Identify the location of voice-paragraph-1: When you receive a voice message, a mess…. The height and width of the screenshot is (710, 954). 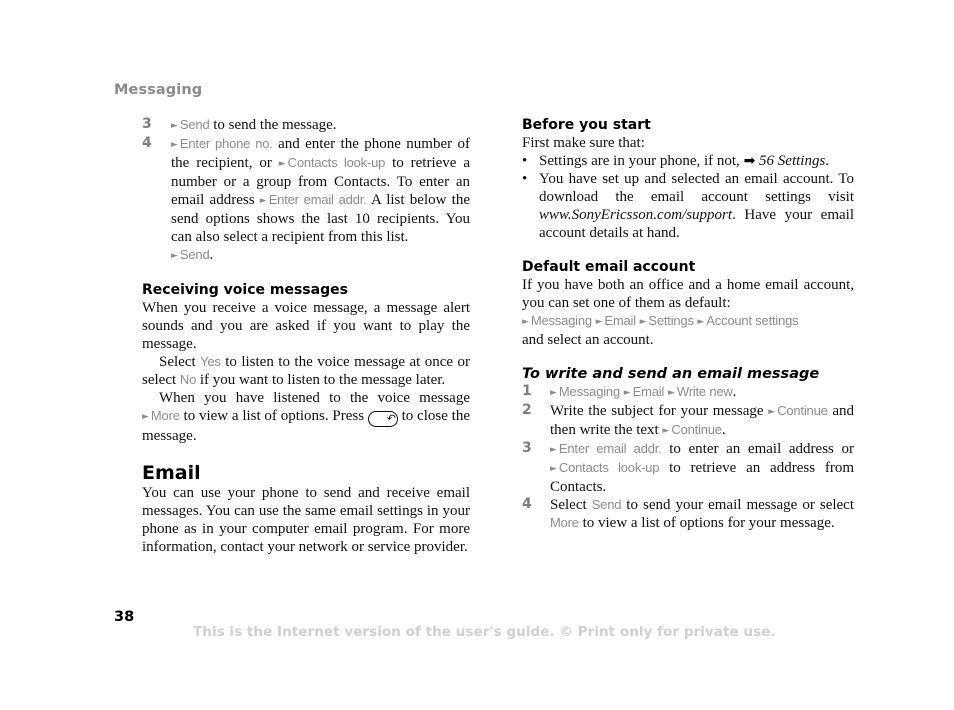
(306, 326).